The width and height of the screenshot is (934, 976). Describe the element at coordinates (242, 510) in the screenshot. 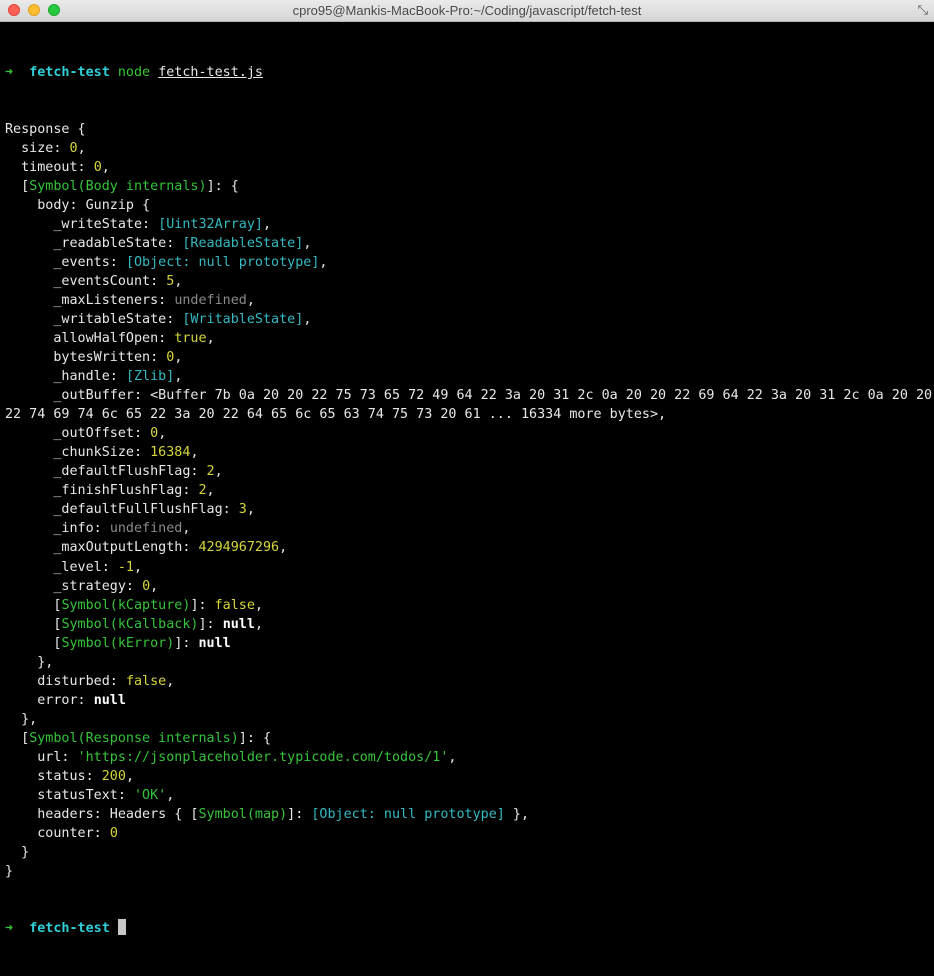

I see `output-token: 3` at that location.